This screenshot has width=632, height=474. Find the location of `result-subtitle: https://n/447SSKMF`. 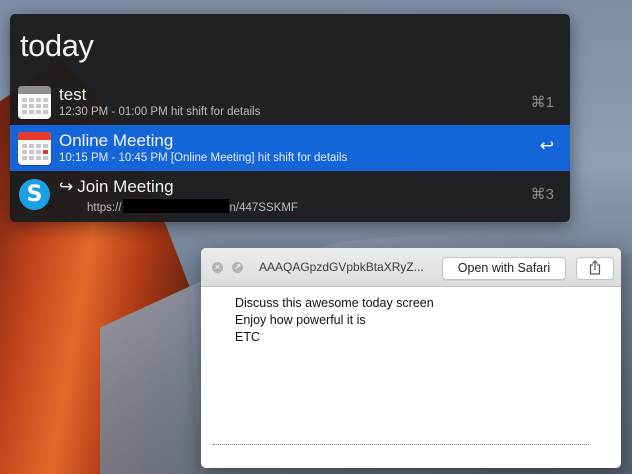

result-subtitle: https://n/447SSKMF is located at coordinates (192, 206).